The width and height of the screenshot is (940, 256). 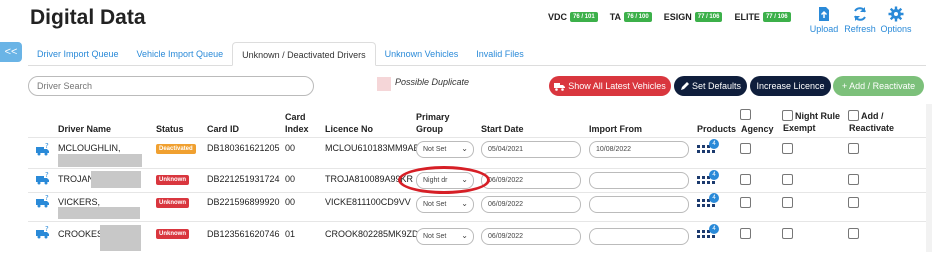 I want to click on counter-ta: TA 76 / 100, so click(x=631, y=17).